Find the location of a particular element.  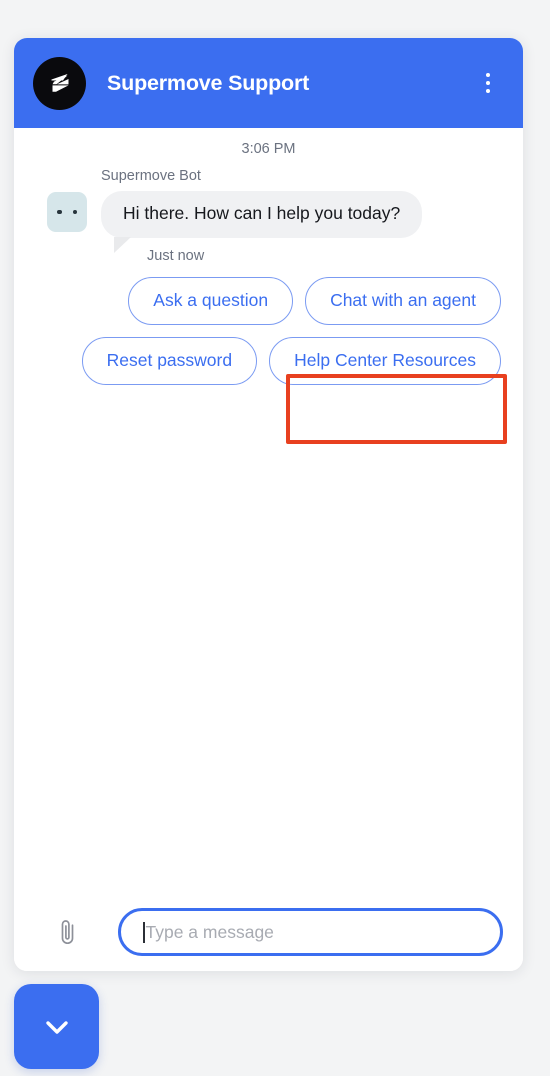

message-bubble-wrapper: Hi there. How can I help you today? is located at coordinates (262, 222).